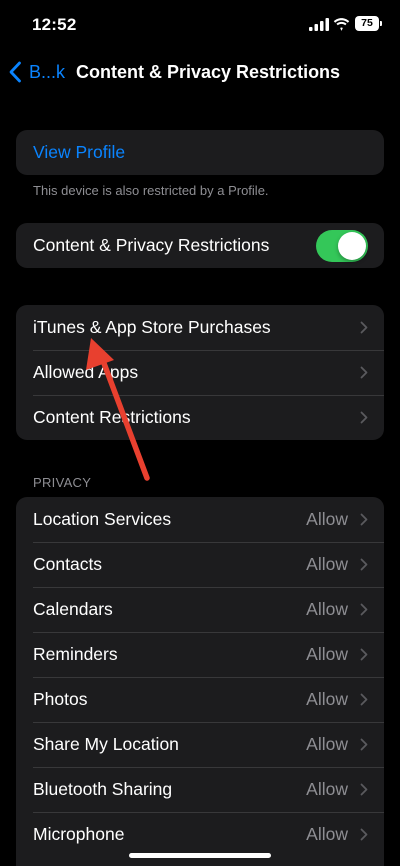  Describe the element at coordinates (200, 834) in the screenshot. I see `microphone-row: Microphone Allow` at that location.